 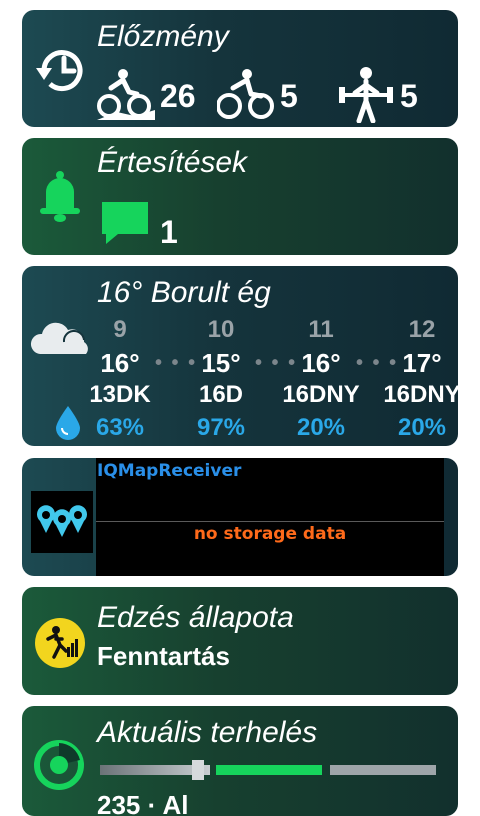 I want to click on acute-load-value: 235 · Al, so click(x=143, y=803).